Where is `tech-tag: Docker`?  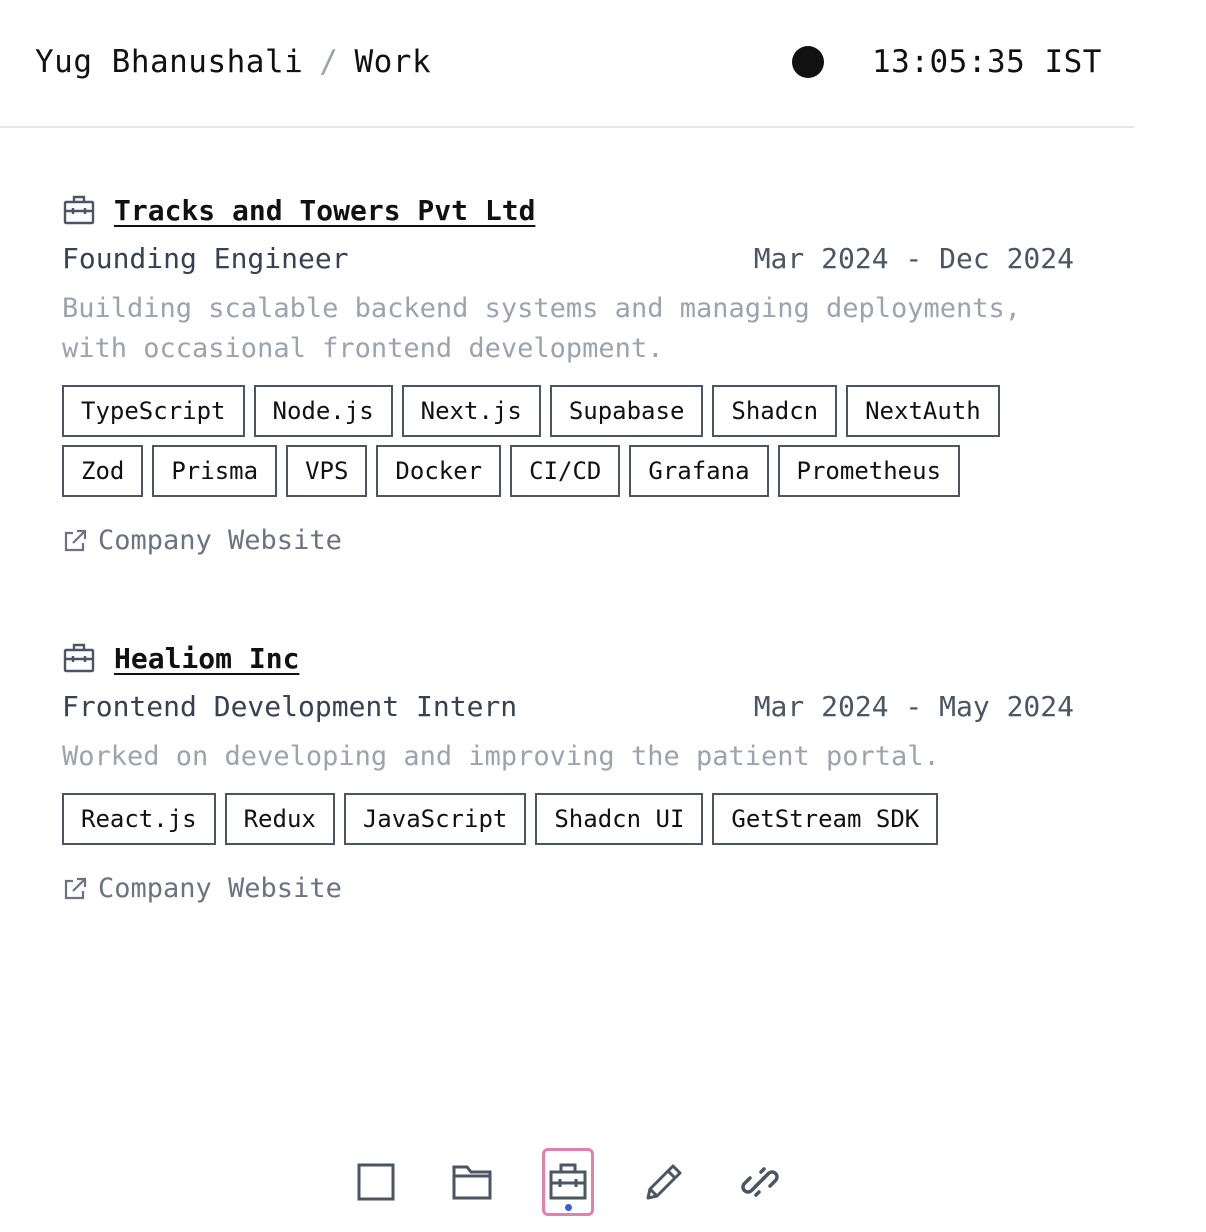 tech-tag: Docker is located at coordinates (439, 471).